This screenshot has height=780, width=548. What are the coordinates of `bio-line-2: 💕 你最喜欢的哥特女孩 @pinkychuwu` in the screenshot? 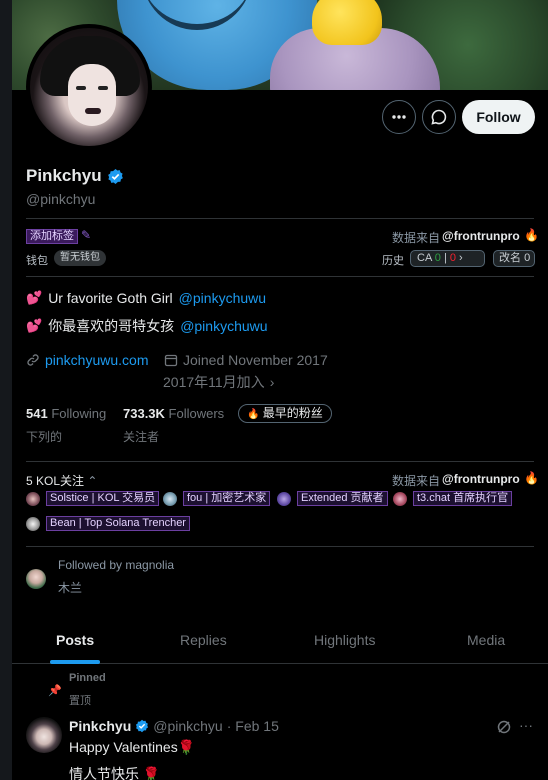 It's located at (147, 326).